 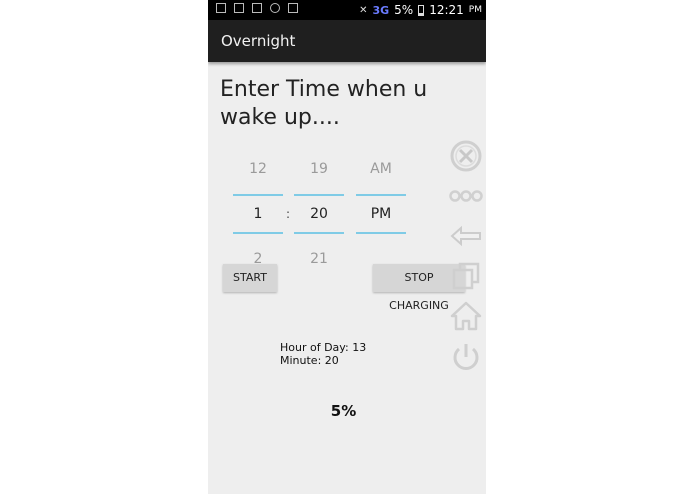 What do you see at coordinates (466, 357) in the screenshot?
I see `power-icon` at bounding box center [466, 357].